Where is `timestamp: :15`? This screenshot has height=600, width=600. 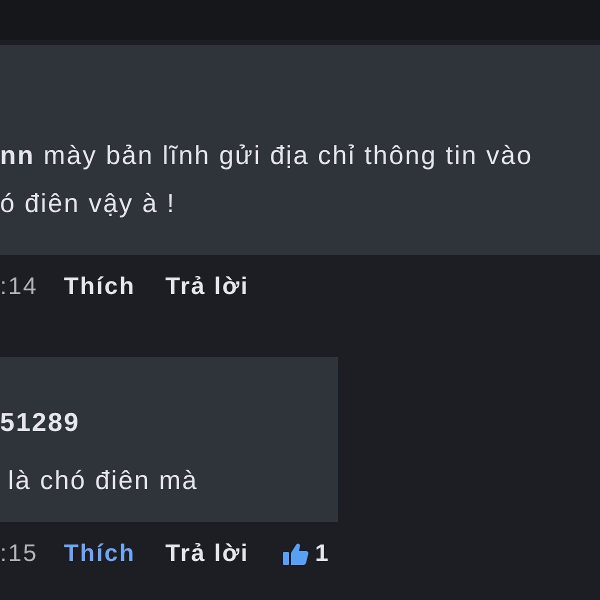
timestamp: :15 is located at coordinates (19, 554).